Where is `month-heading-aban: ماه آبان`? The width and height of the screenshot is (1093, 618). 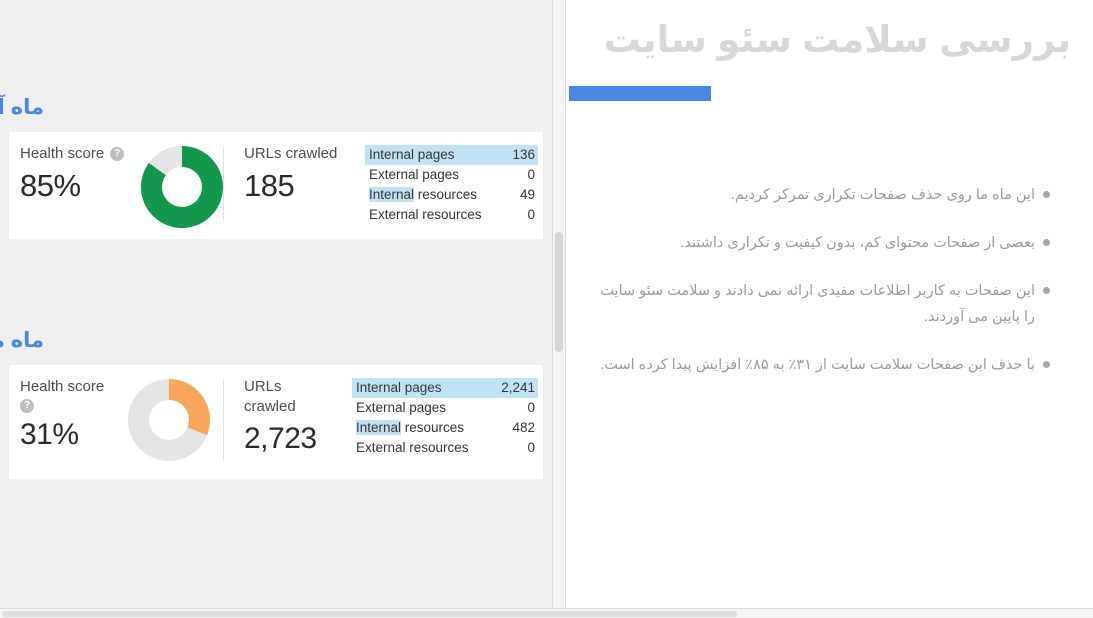 month-heading-aban: ماه آبان is located at coordinates (271, 108).